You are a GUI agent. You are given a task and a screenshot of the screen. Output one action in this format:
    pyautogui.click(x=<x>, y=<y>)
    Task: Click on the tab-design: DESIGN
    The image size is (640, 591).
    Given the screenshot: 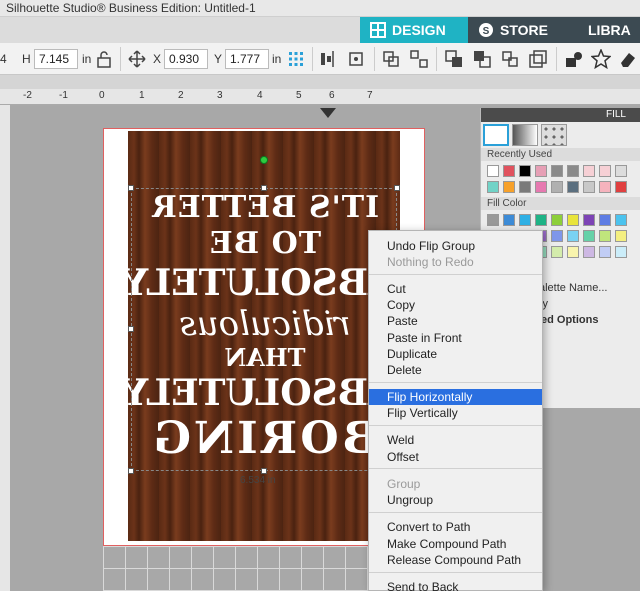 What is the action you would take?
    pyautogui.click(x=414, y=30)
    